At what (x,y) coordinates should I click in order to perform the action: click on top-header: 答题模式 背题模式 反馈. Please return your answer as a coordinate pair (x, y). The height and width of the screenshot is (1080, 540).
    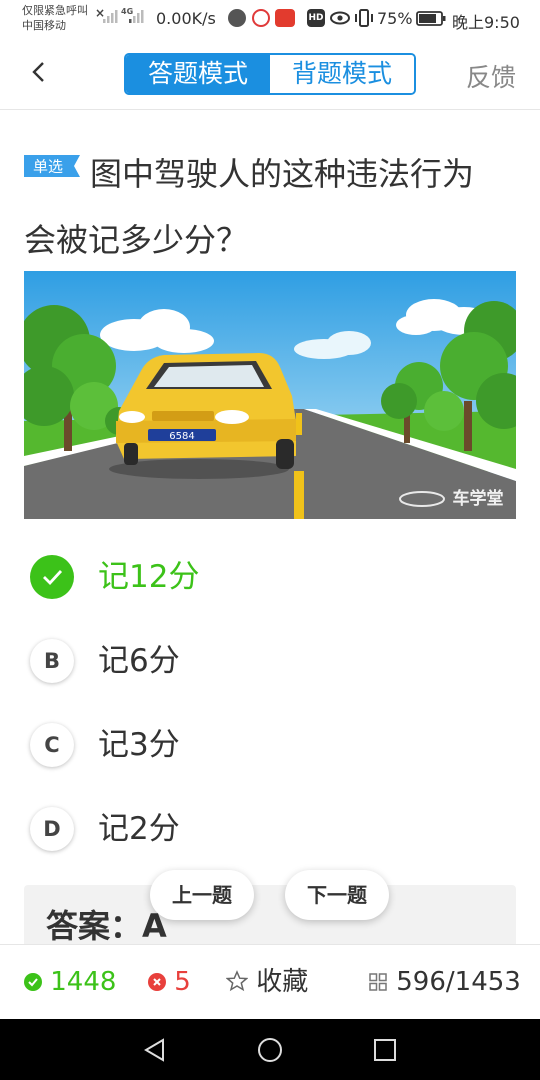
    Looking at the image, I should click on (270, 74).